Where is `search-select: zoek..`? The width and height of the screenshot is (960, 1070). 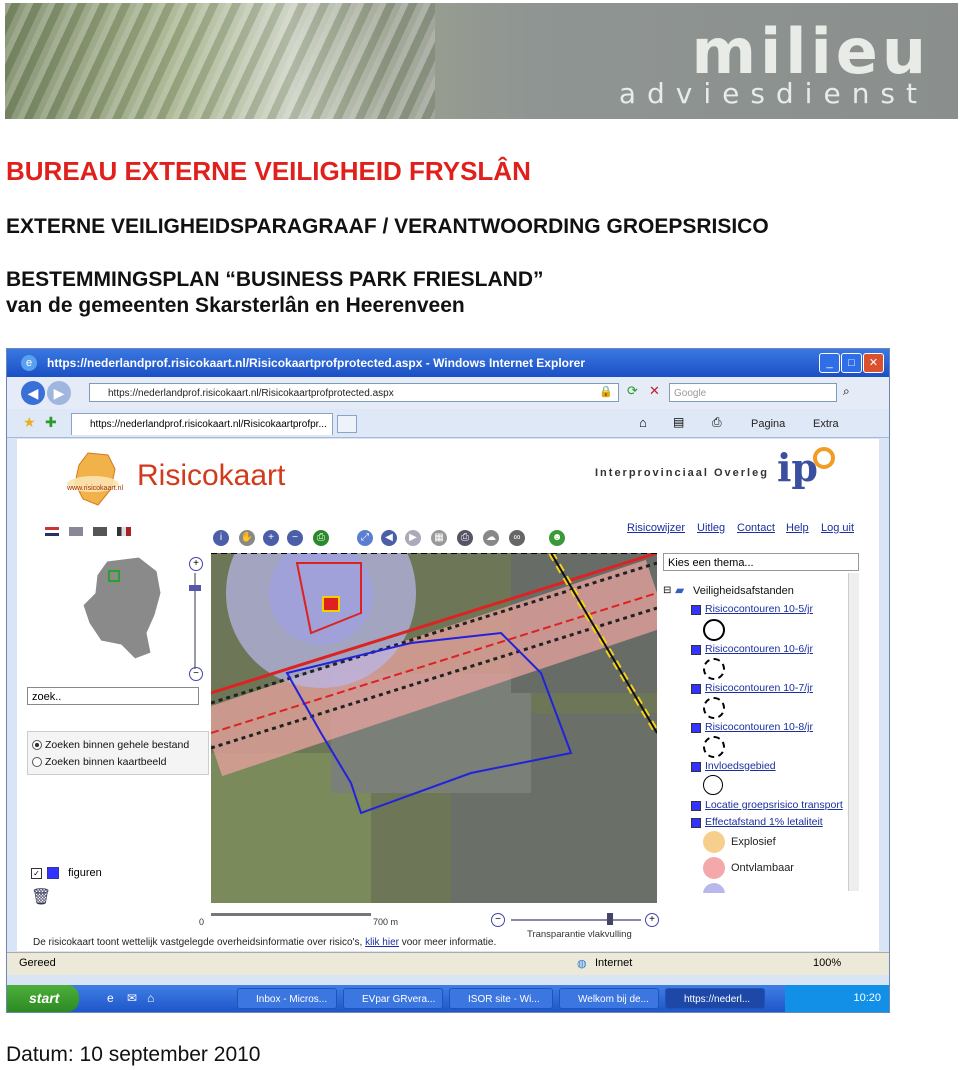 search-select: zoek.. is located at coordinates (113, 696).